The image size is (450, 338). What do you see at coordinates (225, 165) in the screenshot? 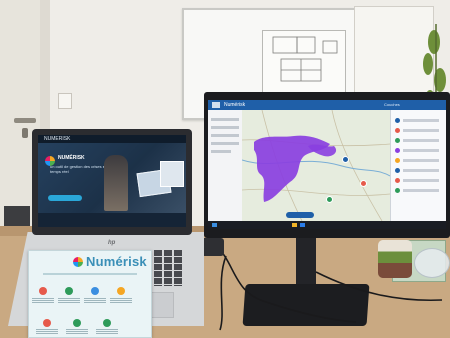
I see `app-sidebar` at bounding box center [225, 165].